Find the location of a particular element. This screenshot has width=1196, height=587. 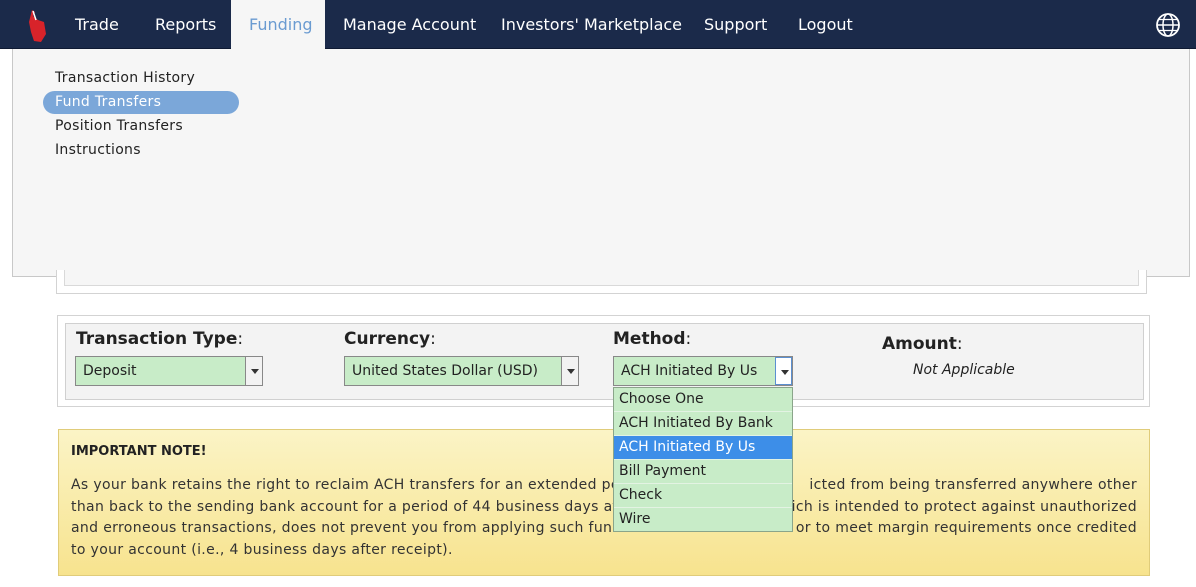

option-wire: Wire is located at coordinates (703, 520).